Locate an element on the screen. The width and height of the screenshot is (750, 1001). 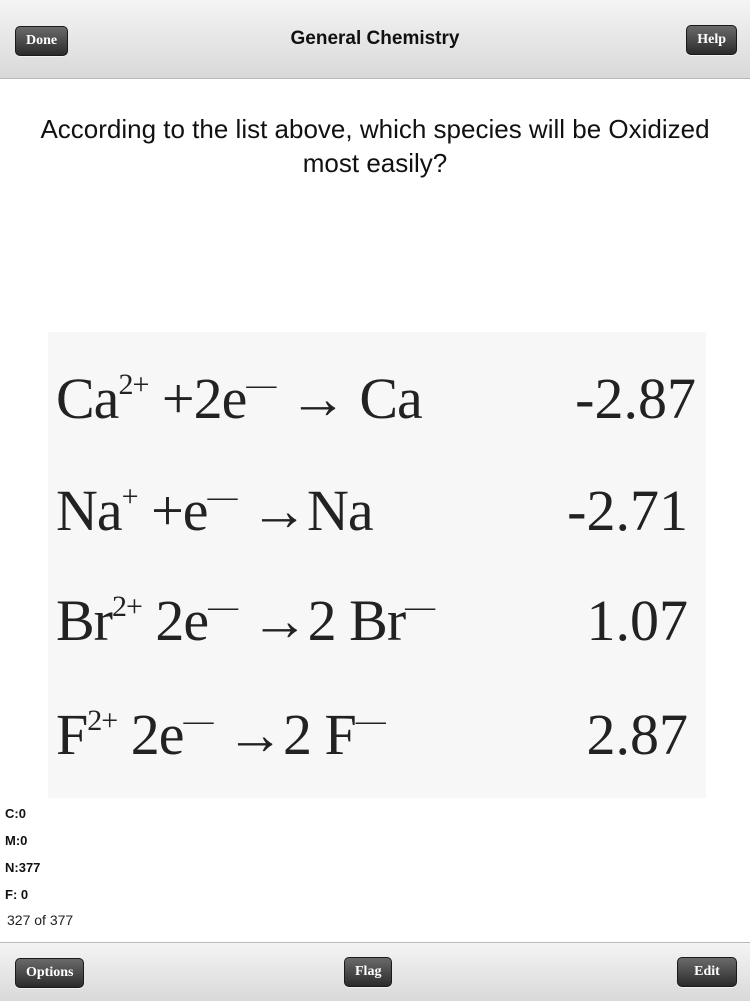
correct-count: C:0 is located at coordinates (15, 813).